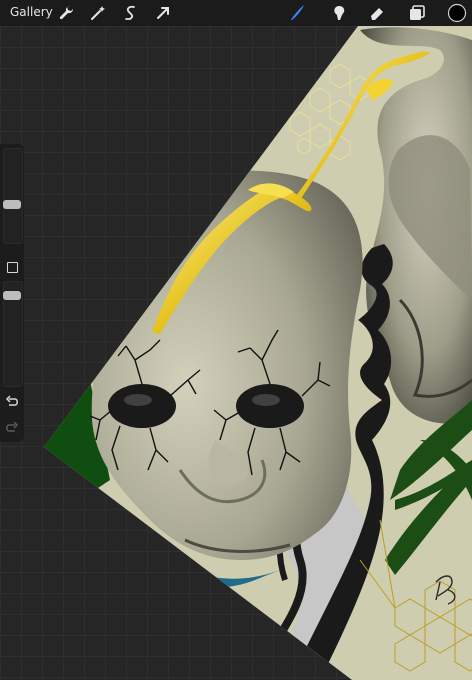  I want to click on redo-icon, so click(12, 428).